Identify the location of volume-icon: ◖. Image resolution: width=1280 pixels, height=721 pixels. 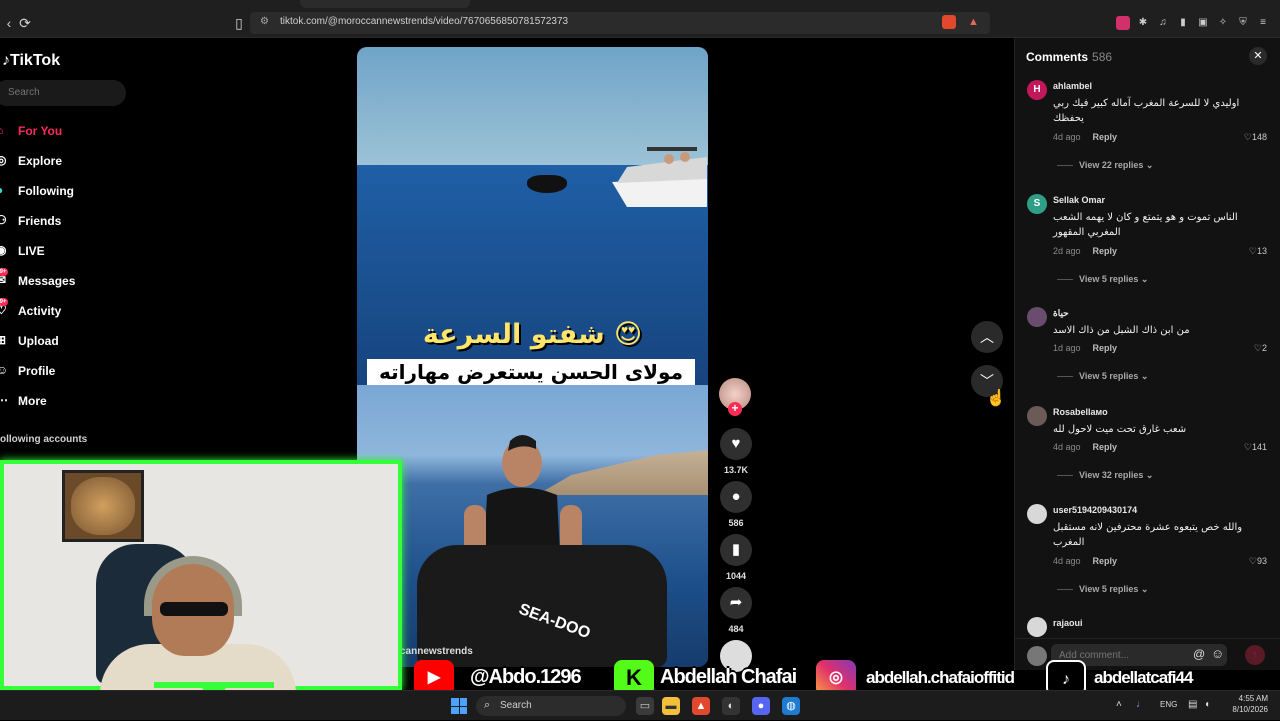
(1207, 704).